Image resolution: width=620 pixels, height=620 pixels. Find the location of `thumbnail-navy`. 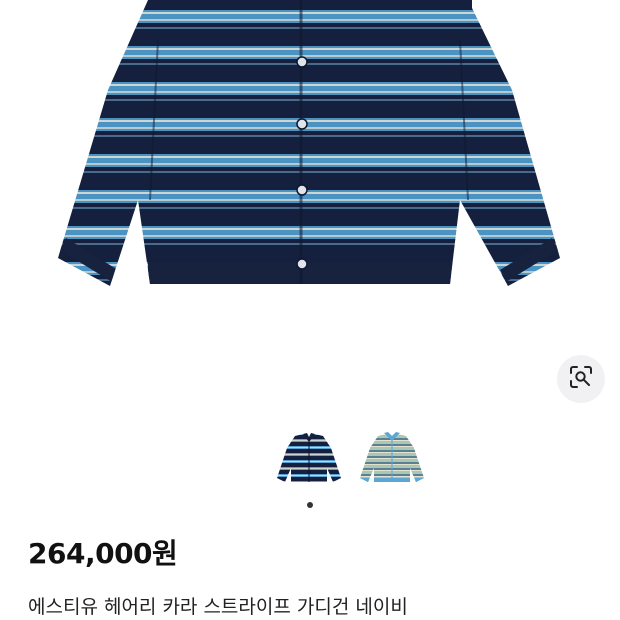

thumbnail-navy is located at coordinates (309, 459).